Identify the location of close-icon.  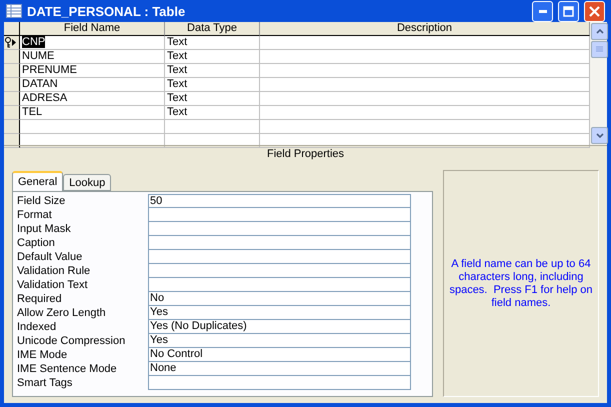
(594, 11).